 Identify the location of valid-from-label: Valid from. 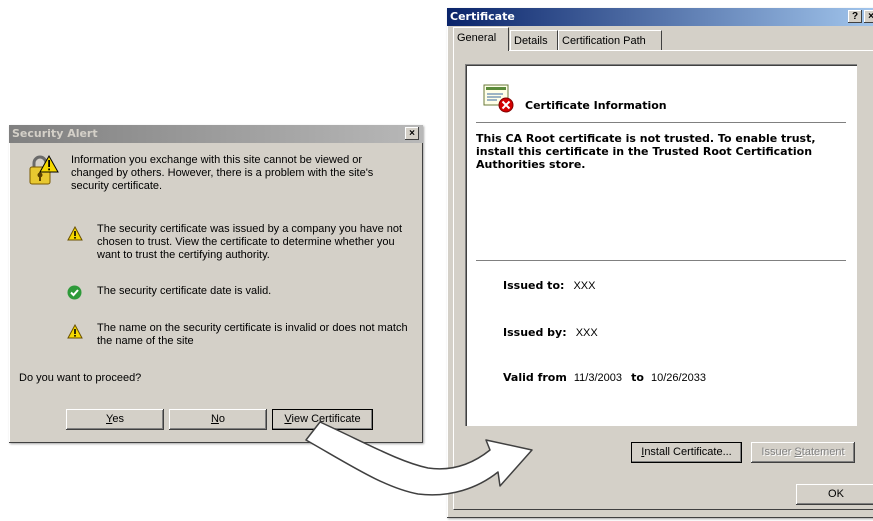
(535, 377).